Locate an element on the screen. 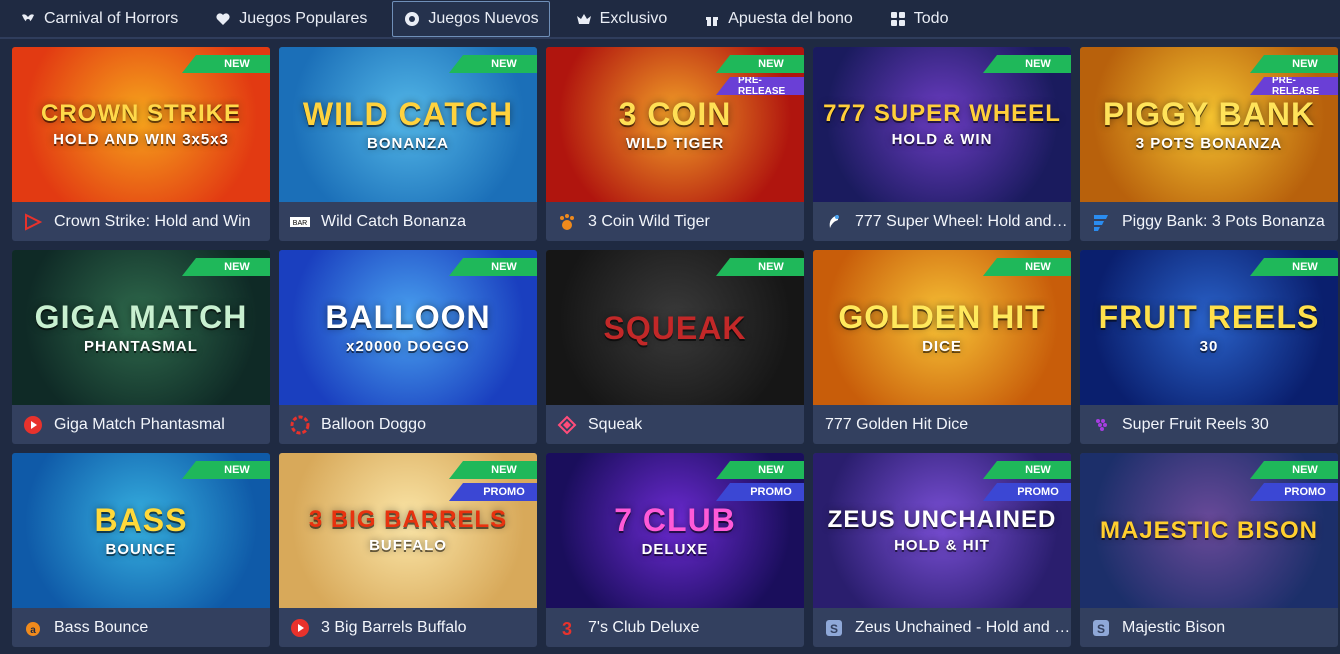 Image resolution: width=1340 pixels, height=654 pixels. game-thumbnail: MAJESTIC BISON NEW PROMO is located at coordinates (1209, 530).